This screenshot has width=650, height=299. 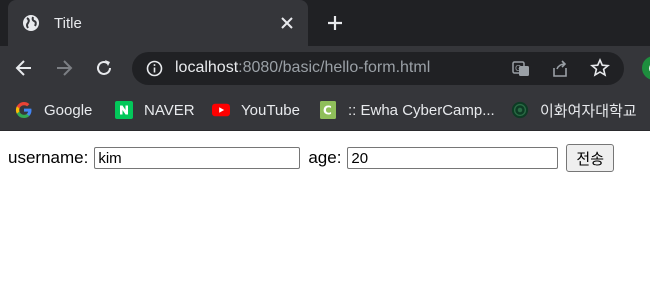 What do you see at coordinates (335, 23) in the screenshot?
I see `new-tab-button` at bounding box center [335, 23].